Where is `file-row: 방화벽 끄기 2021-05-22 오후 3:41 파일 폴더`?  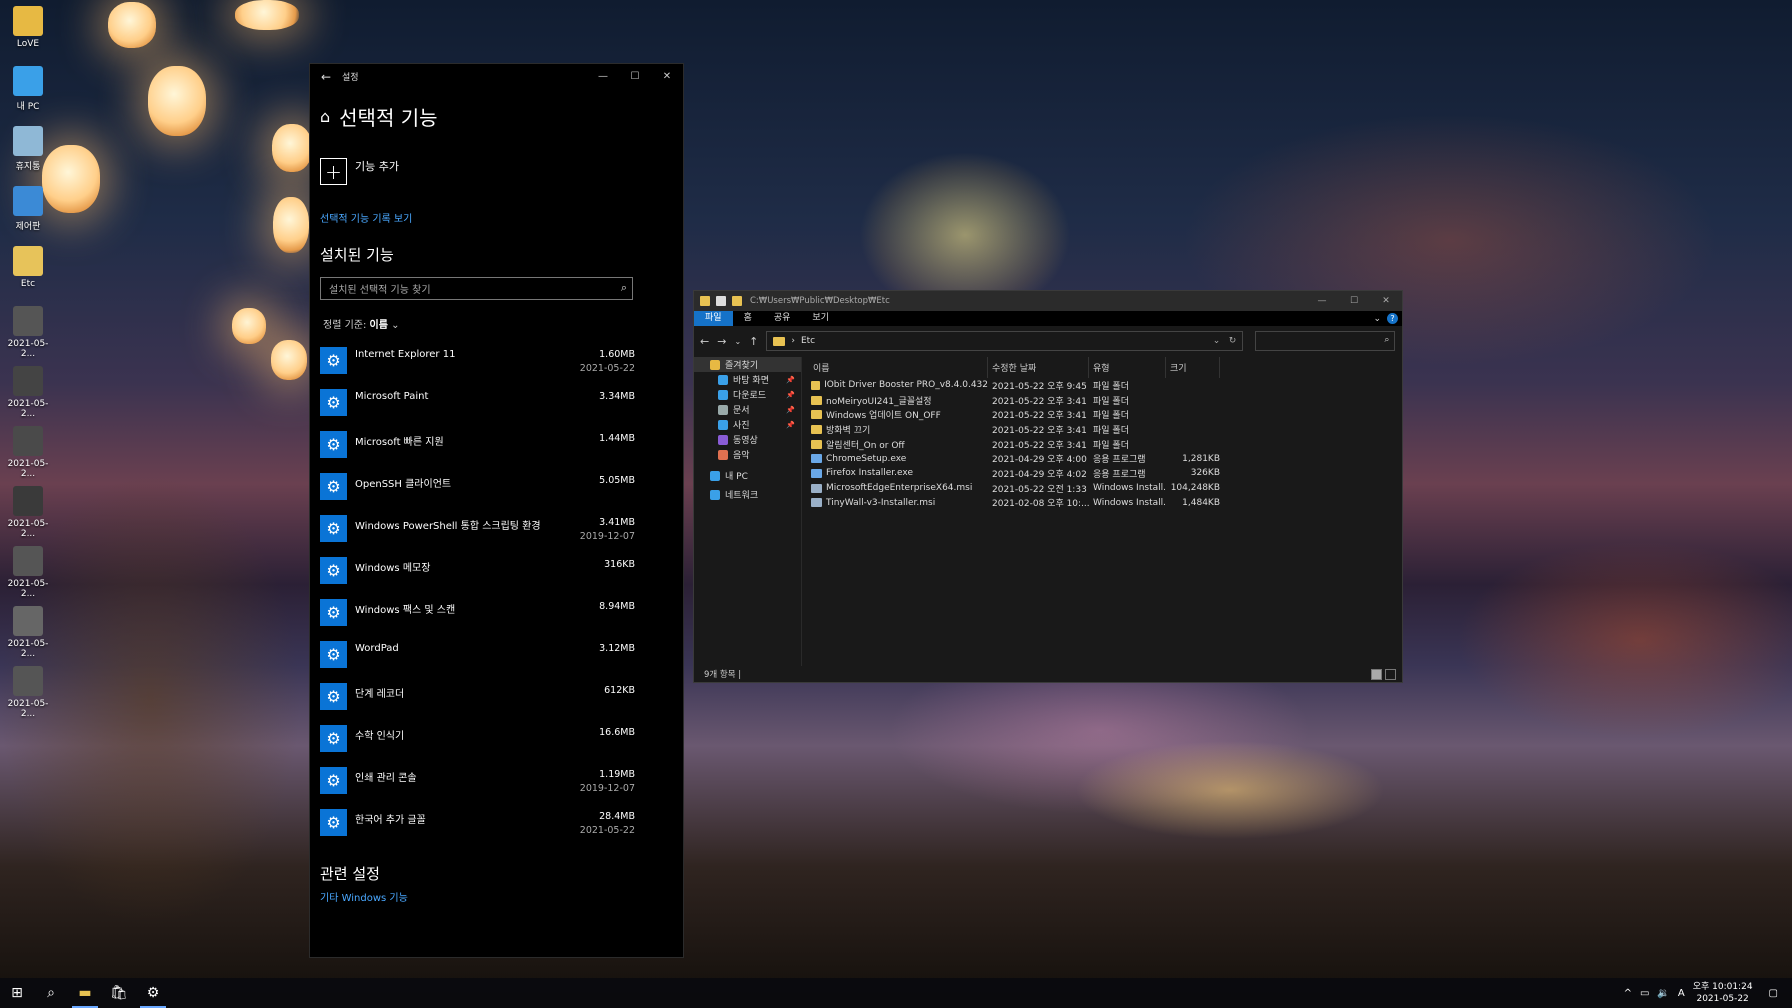
file-row: 방화벽 끄기 2021-05-22 오후 3:41 파일 폴더 is located at coordinates (1105, 429).